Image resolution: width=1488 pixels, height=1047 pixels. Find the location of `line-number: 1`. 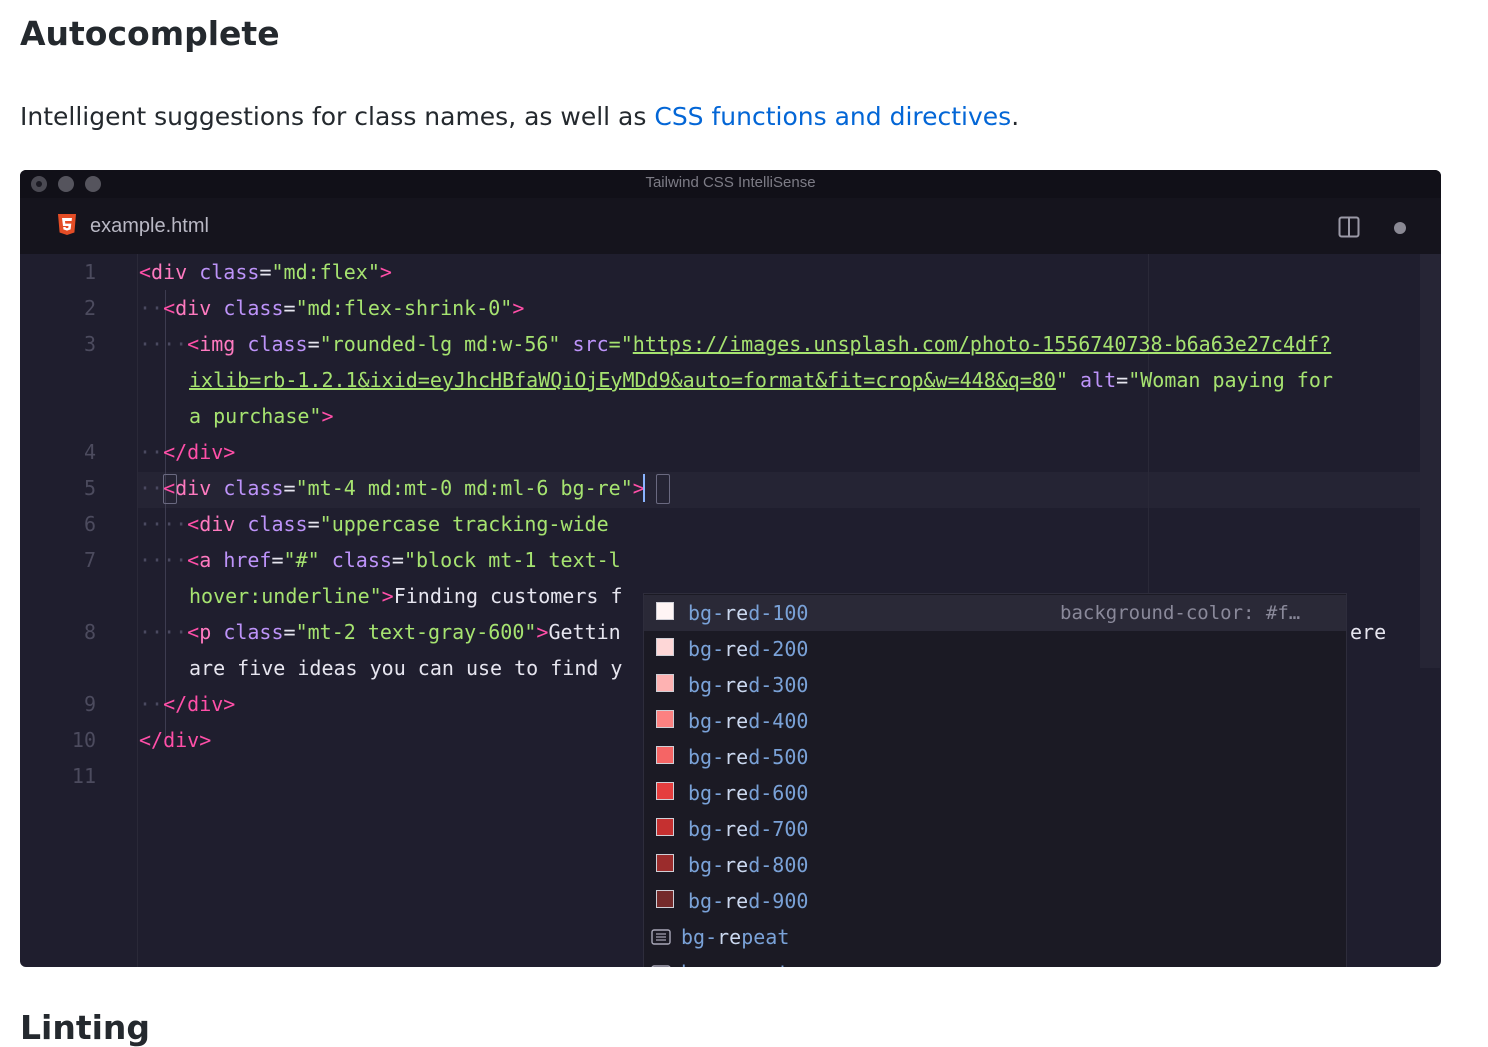

line-number: 1 is located at coordinates (89, 272).